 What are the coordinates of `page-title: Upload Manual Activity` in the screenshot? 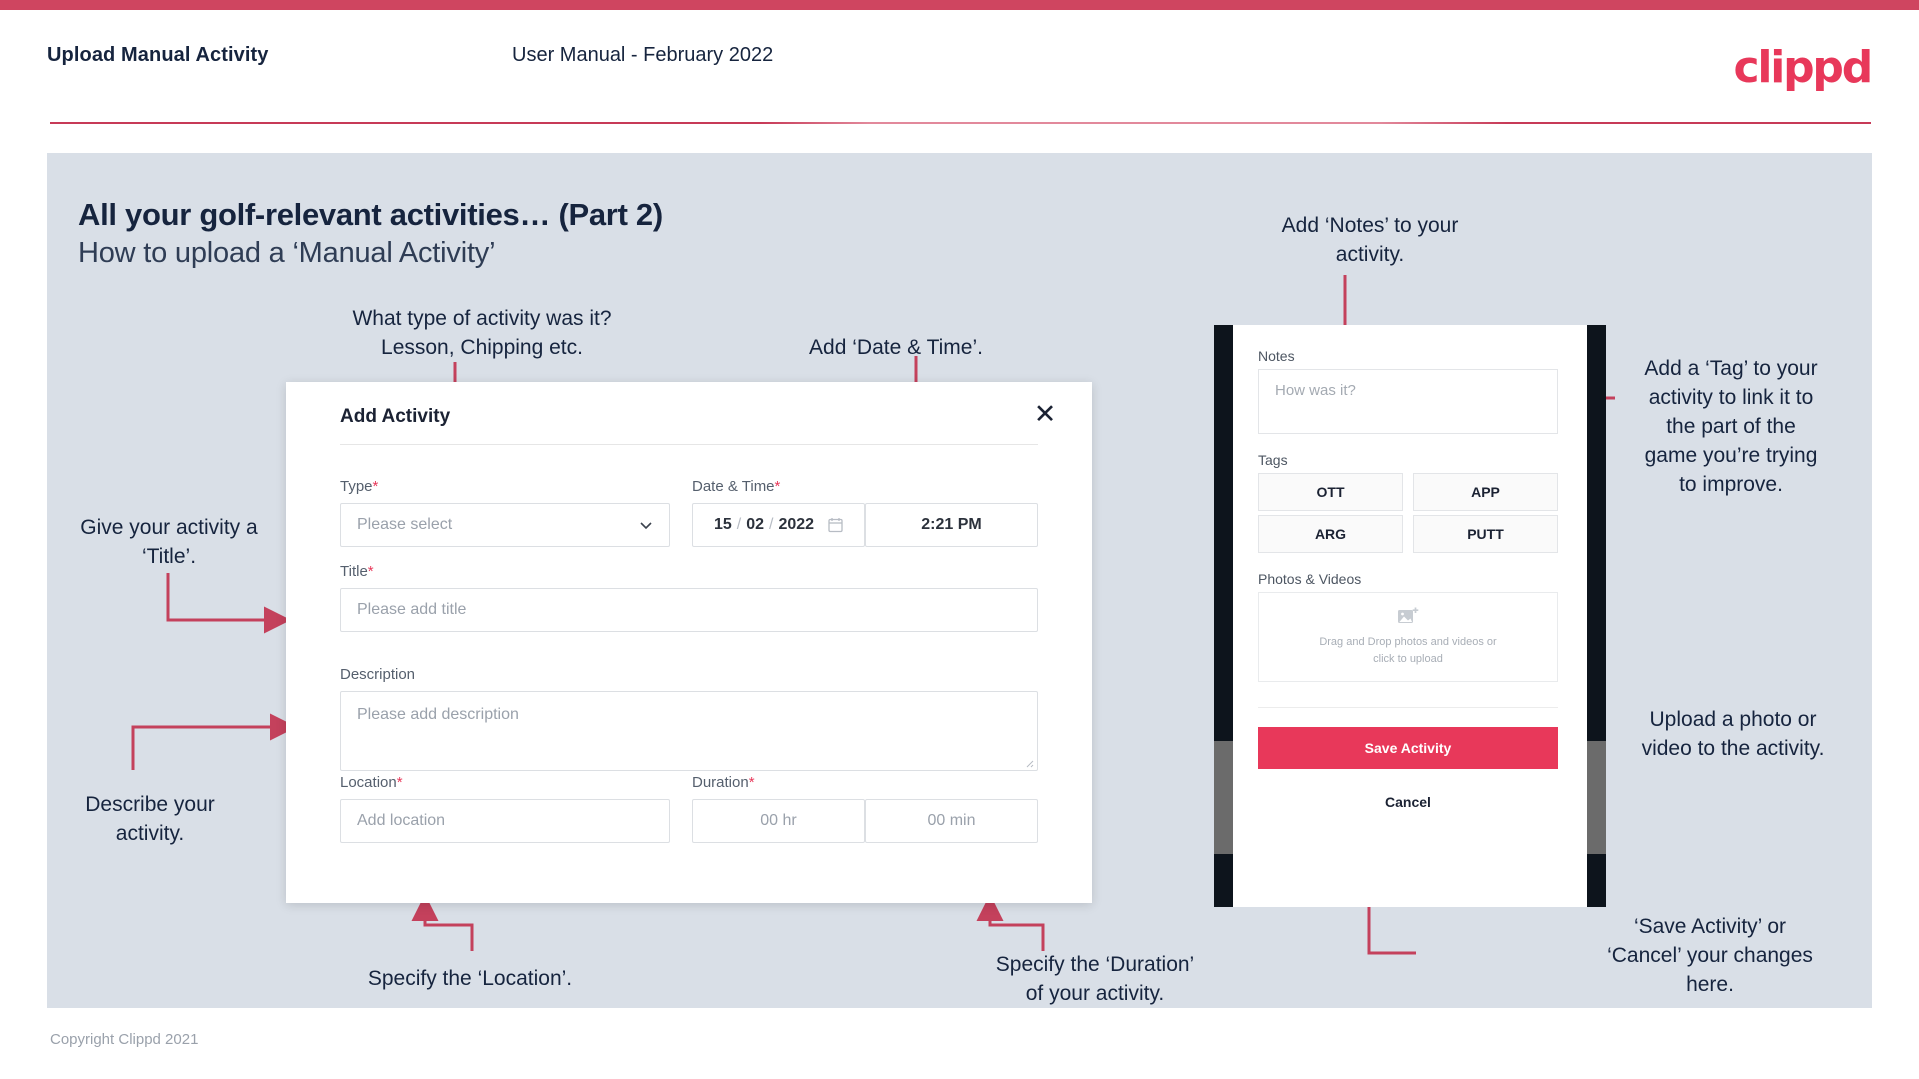 It's located at (158, 55).